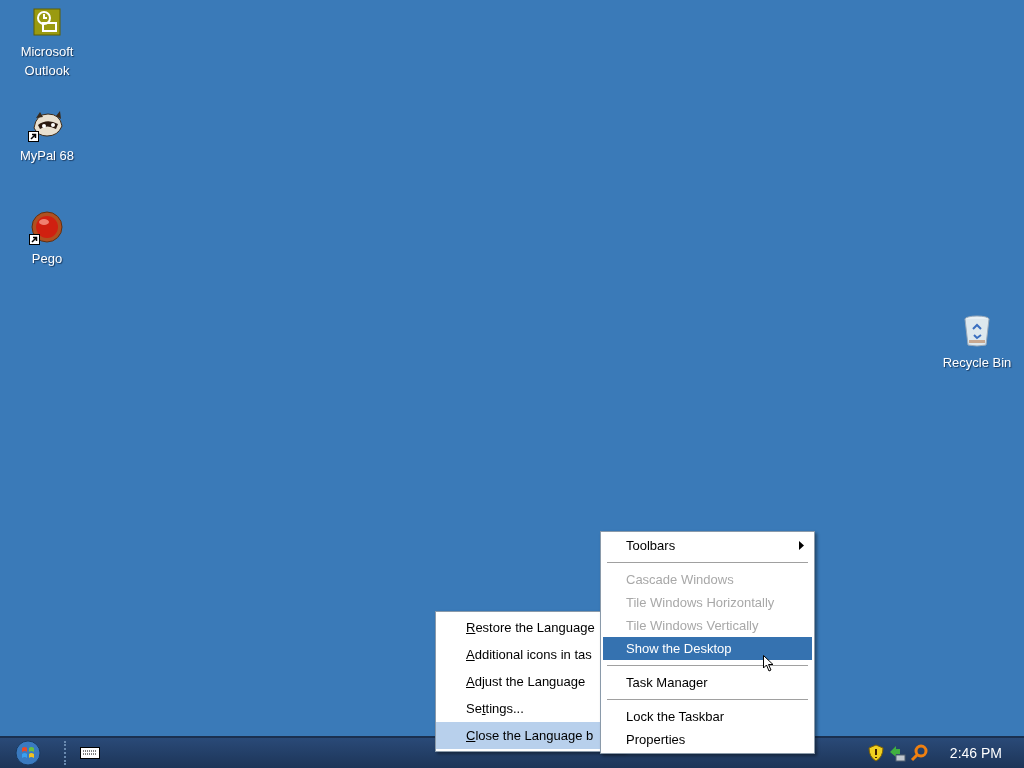  I want to click on raccoon-icon, so click(47, 125).